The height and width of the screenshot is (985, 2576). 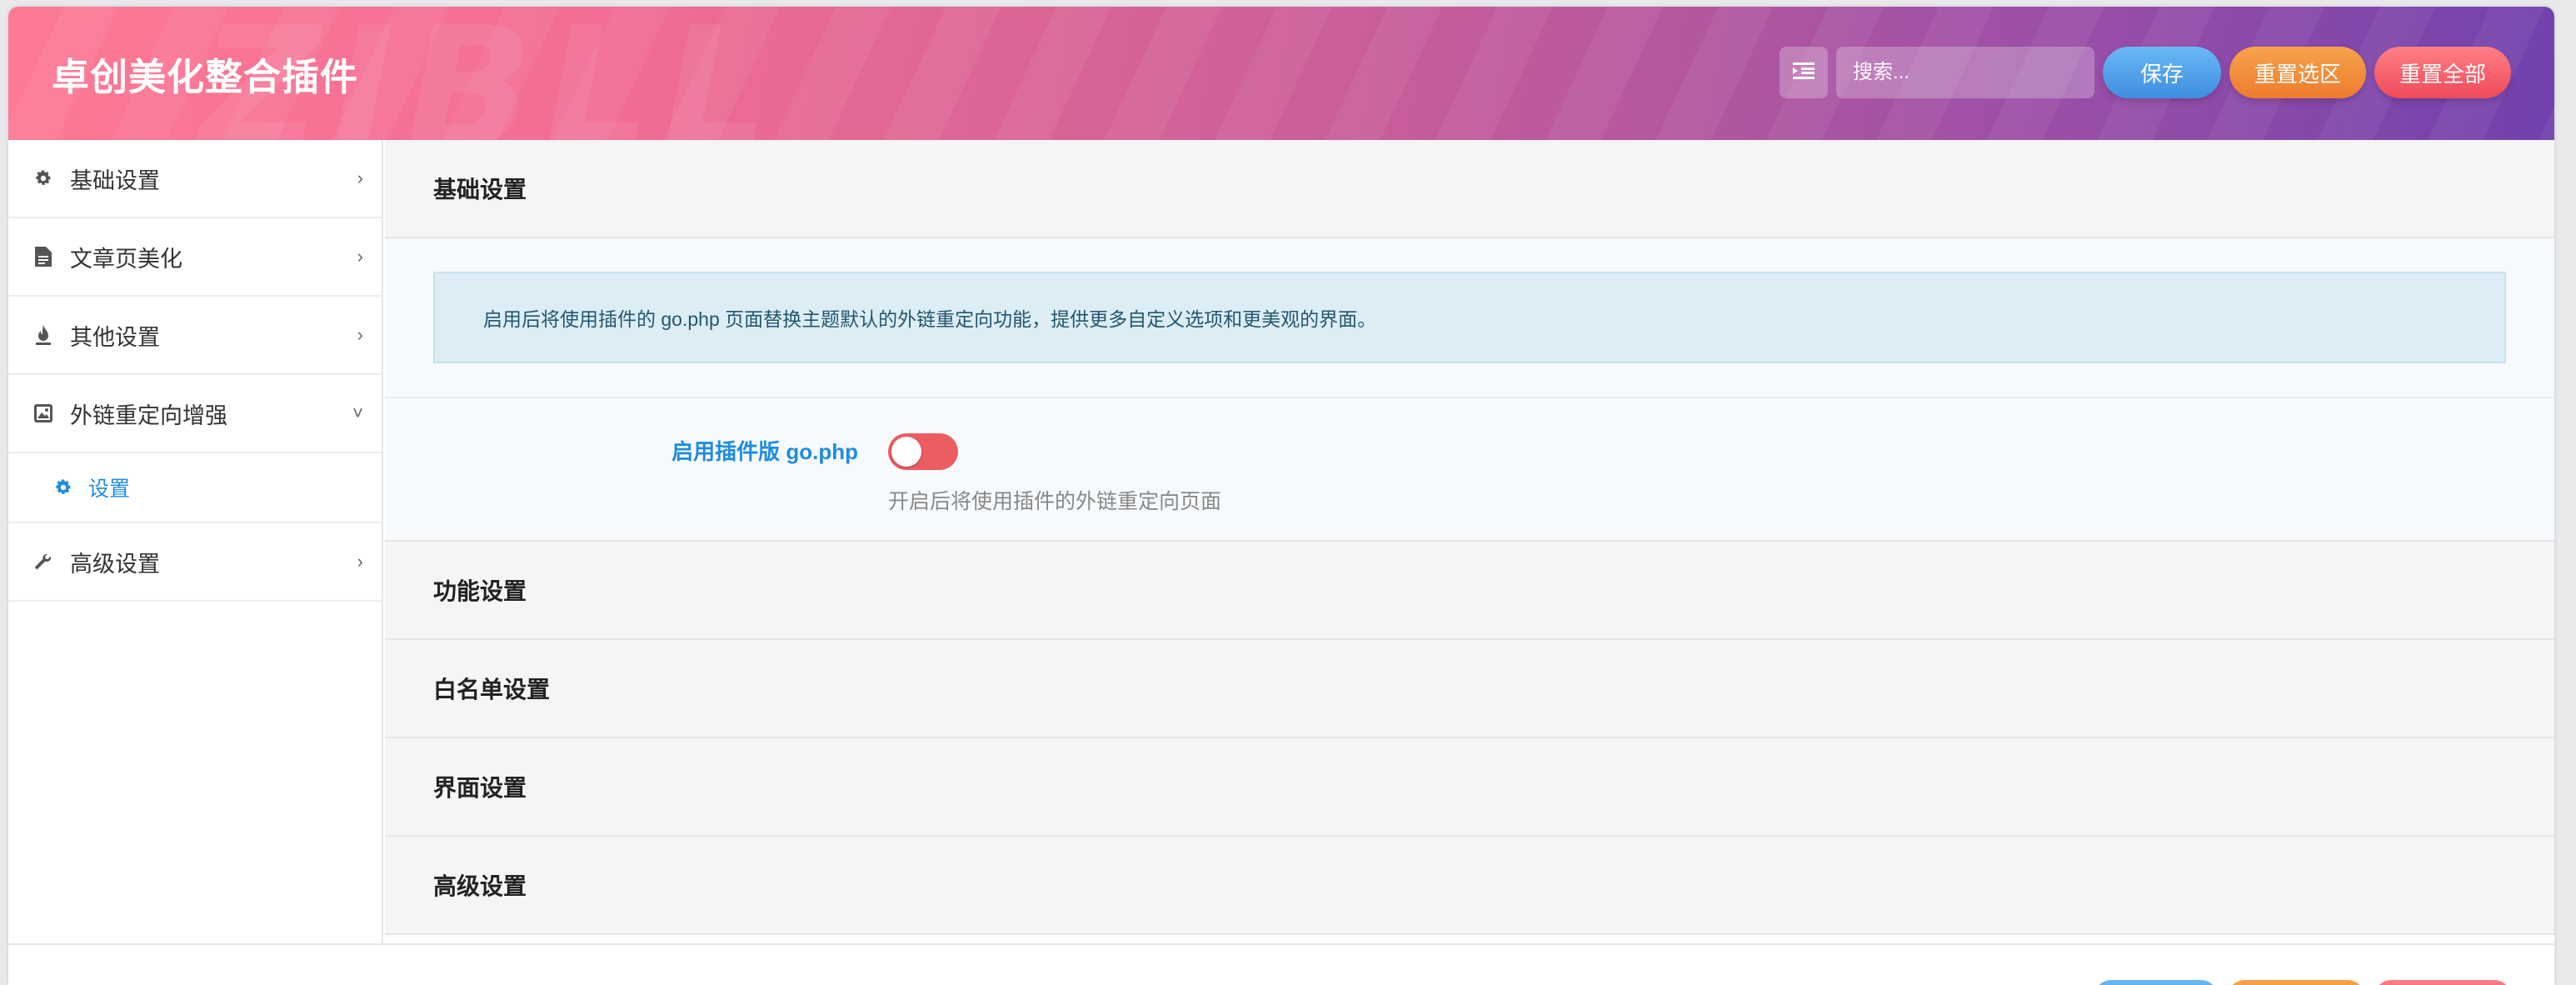 What do you see at coordinates (764, 451) in the screenshot?
I see `field-label: 启用插件版 go.php` at bounding box center [764, 451].